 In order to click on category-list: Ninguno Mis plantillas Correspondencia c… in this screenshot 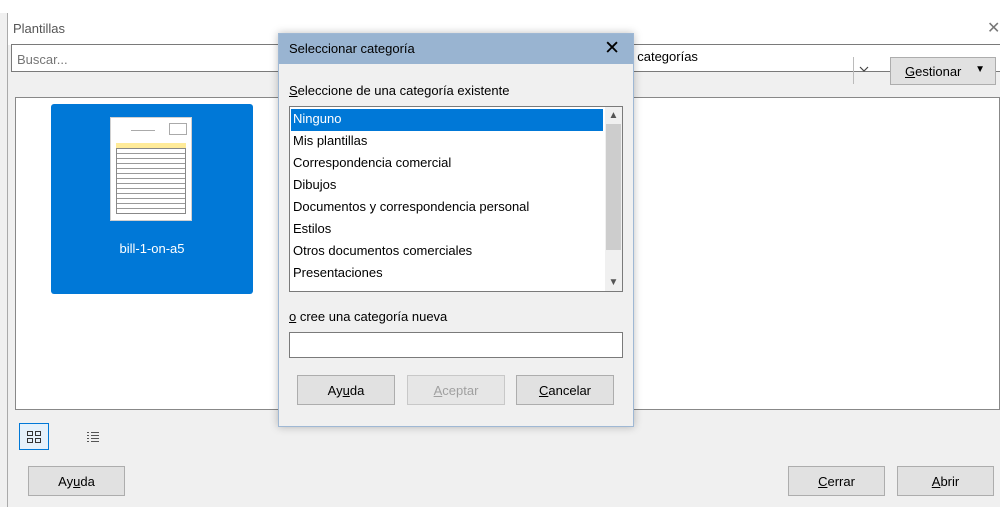, I will do `click(456, 199)`.